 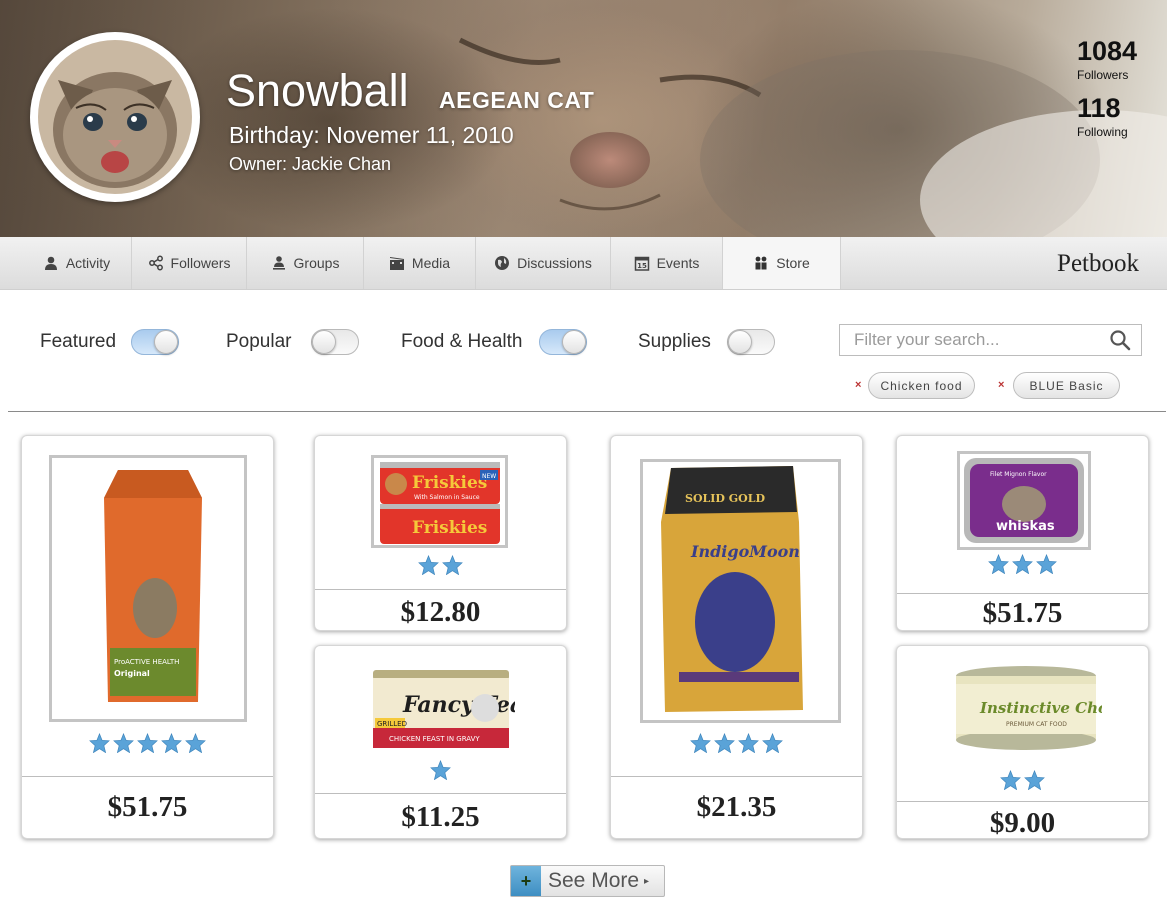 What do you see at coordinates (1025, 526) in the screenshot?
I see `svg-text: whiskas` at bounding box center [1025, 526].